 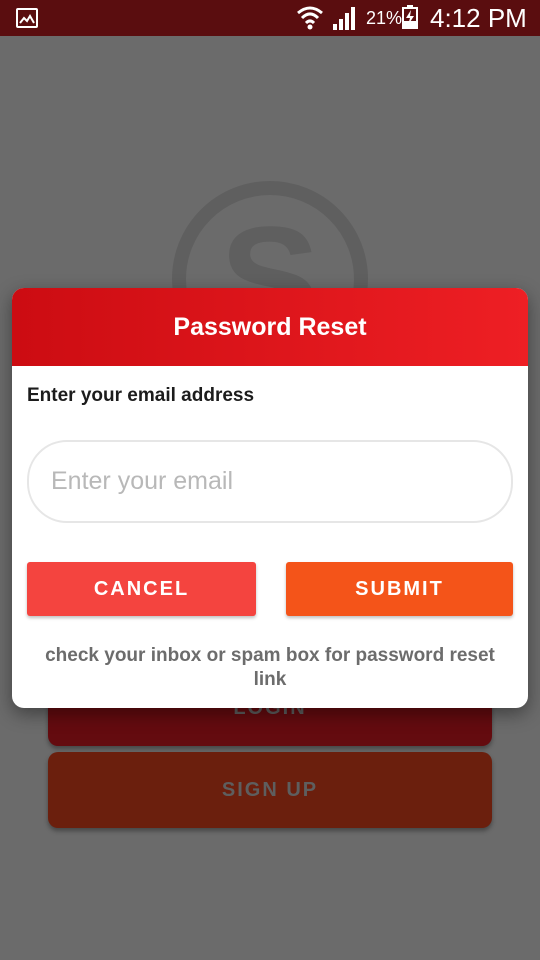 I want to click on dialog-header: Password Reset, so click(x=270, y=327).